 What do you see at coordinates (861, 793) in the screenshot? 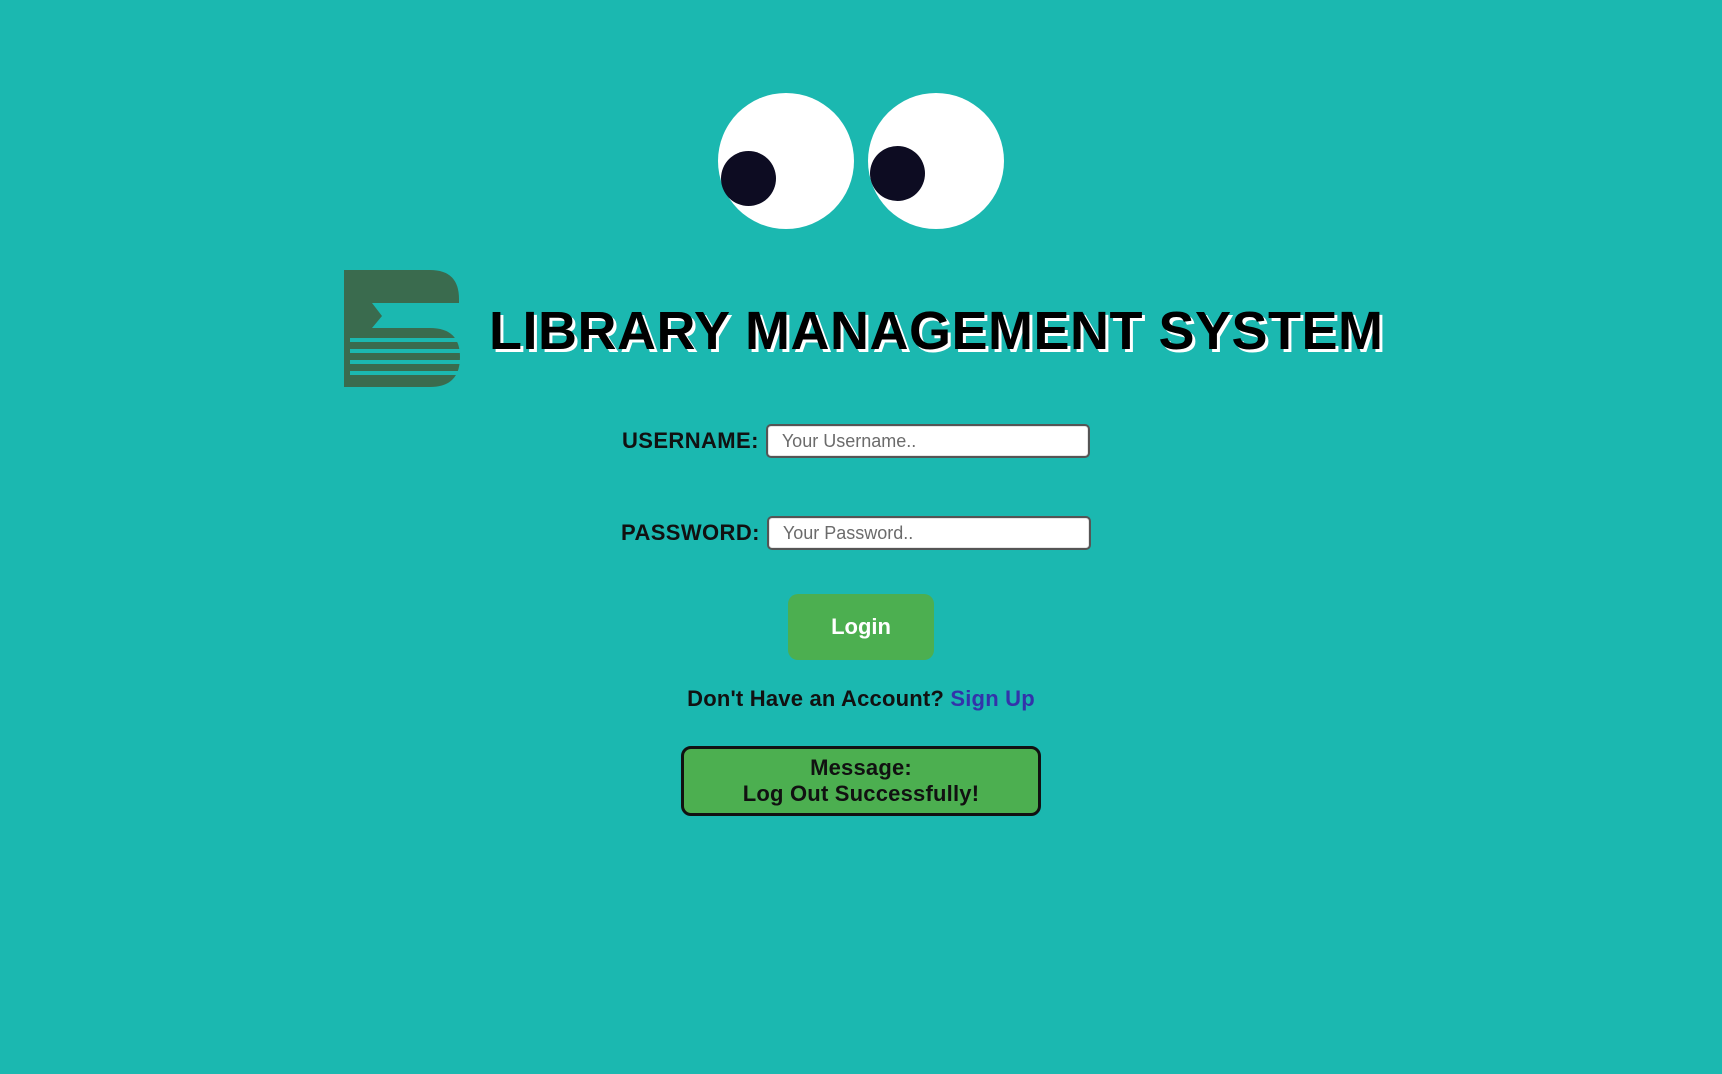
I see `message-text: Log Out Successfully!` at bounding box center [861, 793].